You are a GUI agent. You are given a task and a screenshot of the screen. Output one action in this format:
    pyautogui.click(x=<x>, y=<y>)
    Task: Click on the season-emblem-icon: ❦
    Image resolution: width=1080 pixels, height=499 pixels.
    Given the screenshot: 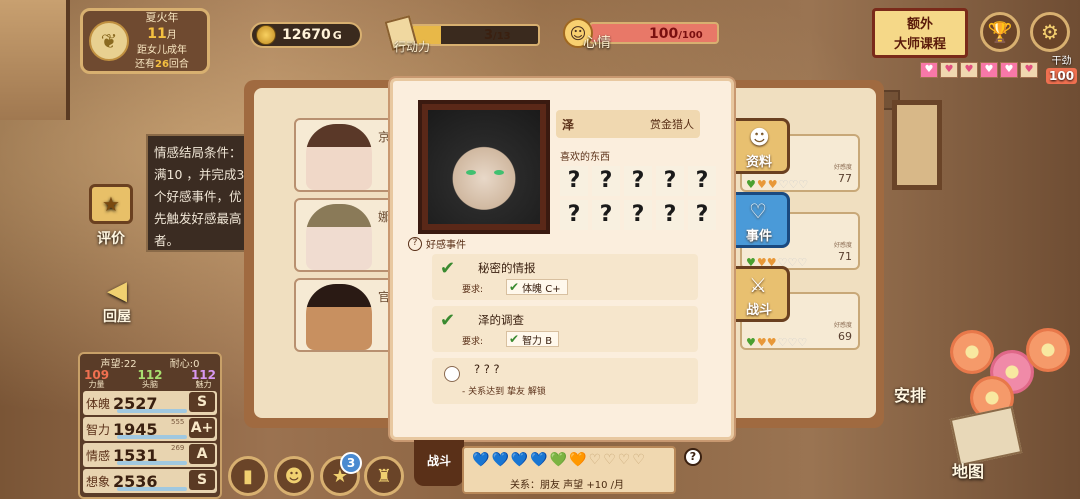 What is the action you would take?
    pyautogui.click(x=109, y=41)
    